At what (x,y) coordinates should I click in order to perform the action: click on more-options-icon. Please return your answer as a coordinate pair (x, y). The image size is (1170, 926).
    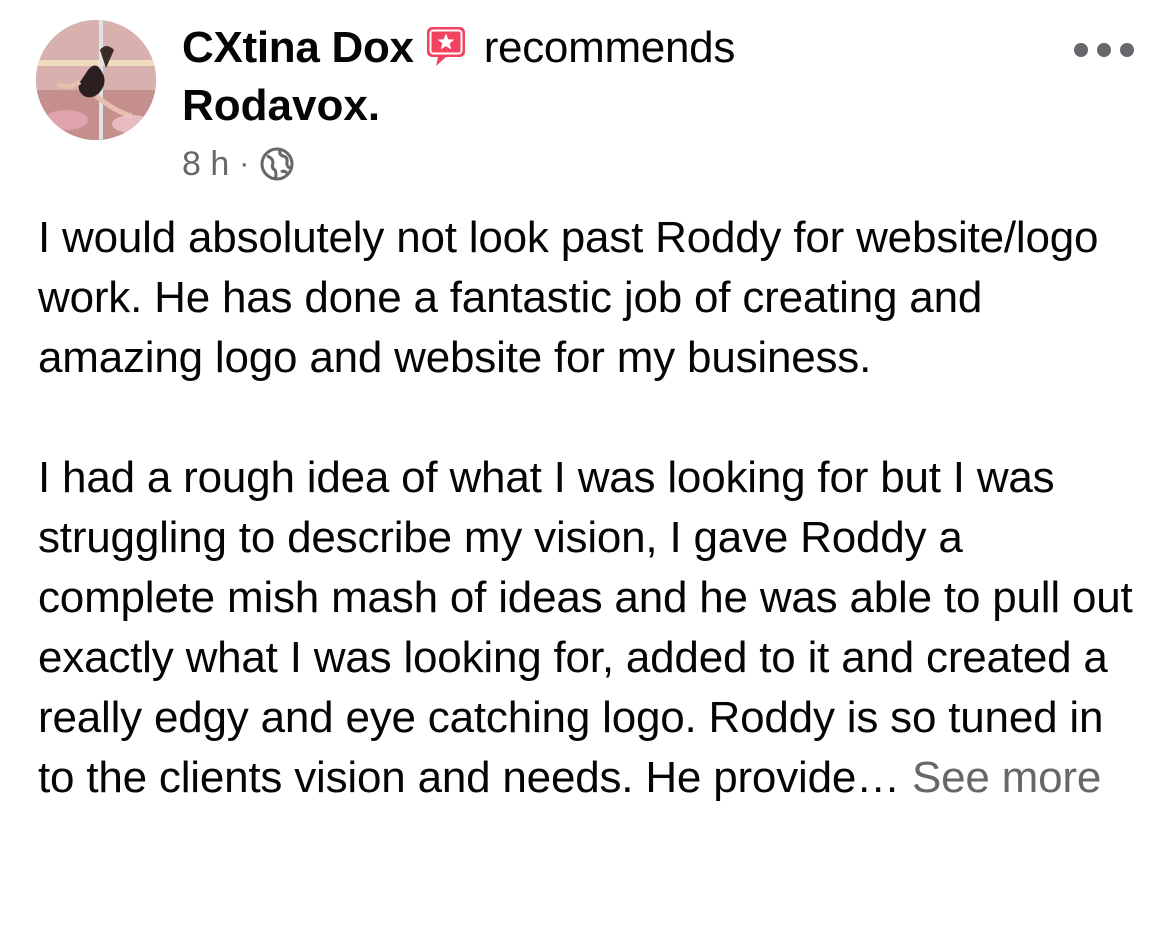
    Looking at the image, I should click on (1104, 50).